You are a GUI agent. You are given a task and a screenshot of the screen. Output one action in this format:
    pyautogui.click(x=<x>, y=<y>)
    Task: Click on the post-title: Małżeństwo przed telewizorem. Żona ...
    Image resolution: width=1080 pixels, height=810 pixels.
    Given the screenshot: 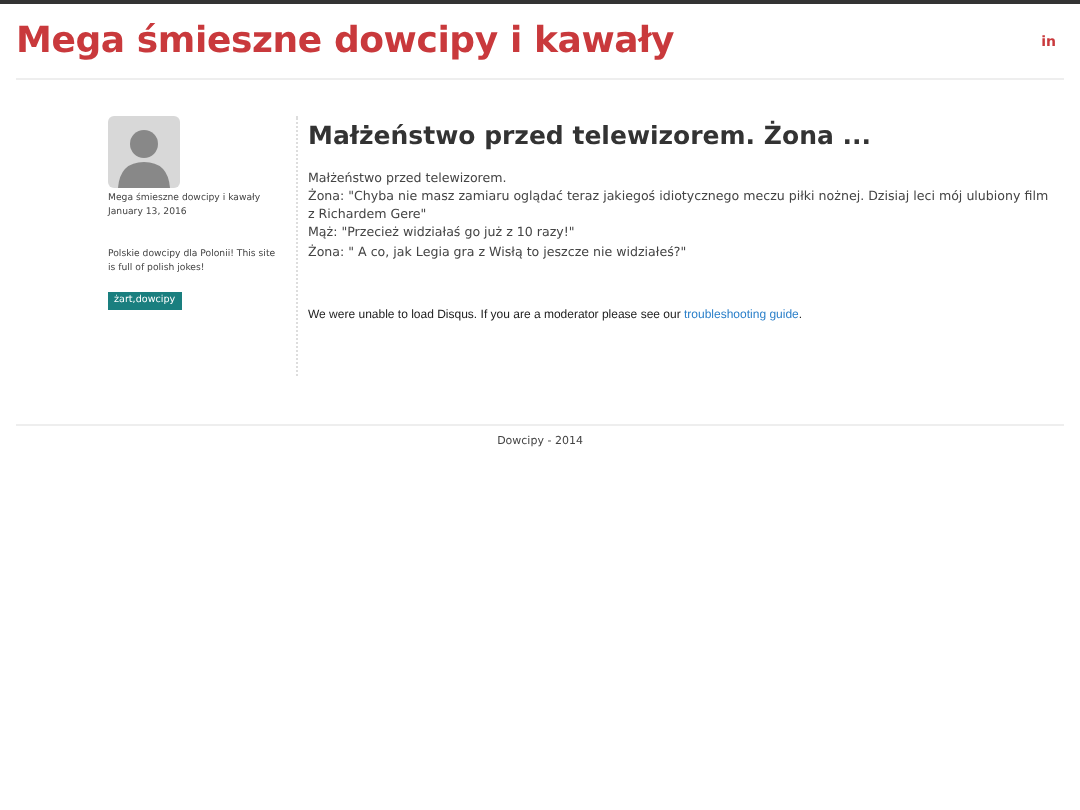 What is the action you would take?
    pyautogui.click(x=590, y=135)
    